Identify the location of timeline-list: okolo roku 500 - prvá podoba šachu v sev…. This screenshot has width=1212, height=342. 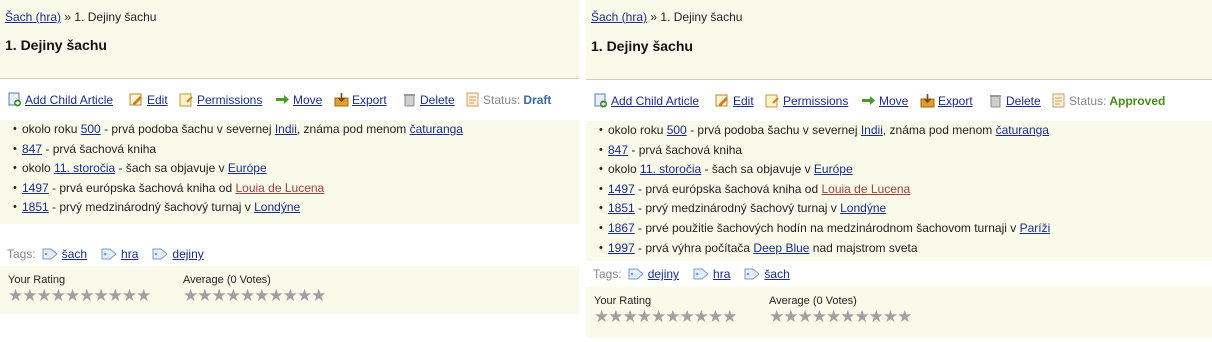
(289, 172).